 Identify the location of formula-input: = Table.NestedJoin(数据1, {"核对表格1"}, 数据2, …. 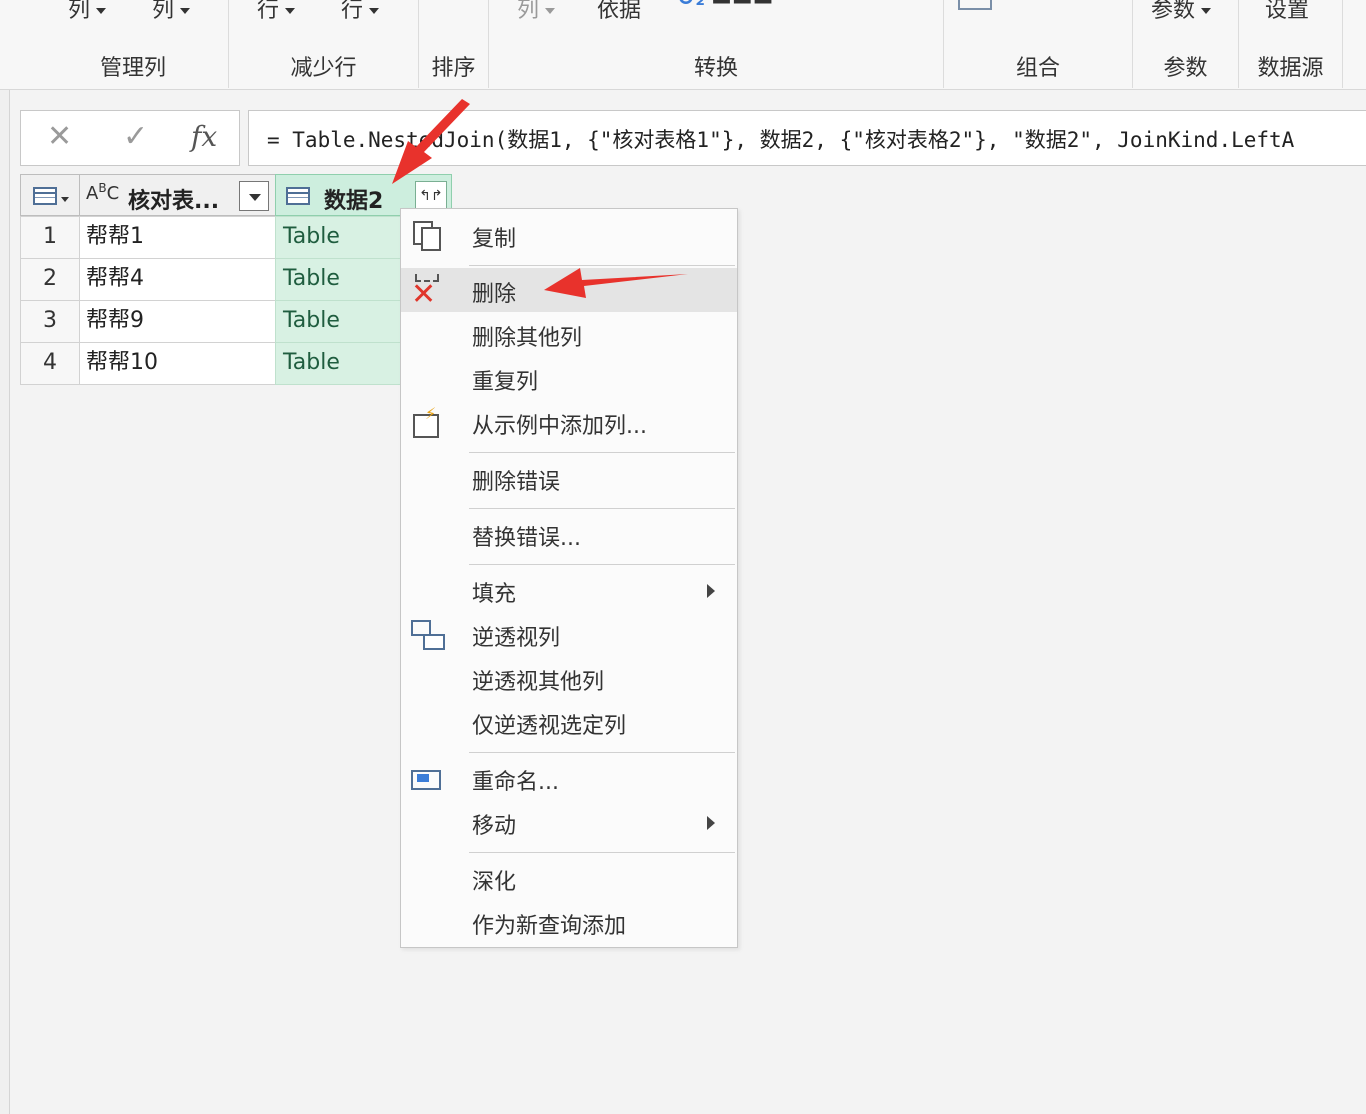
(807, 138).